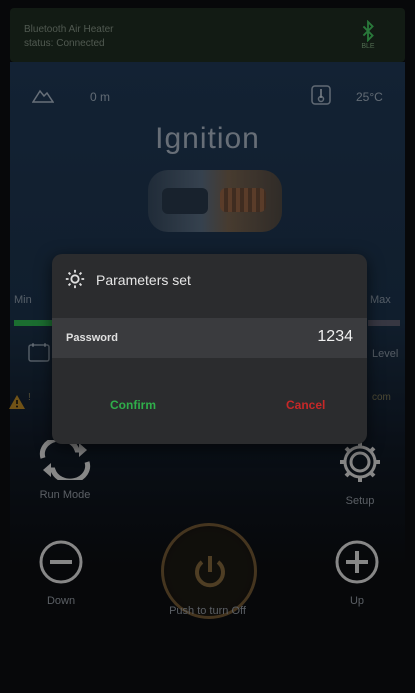 The width and height of the screenshot is (415, 693). Describe the element at coordinates (209, 338) in the screenshot. I see `password-field: Password 1234` at that location.